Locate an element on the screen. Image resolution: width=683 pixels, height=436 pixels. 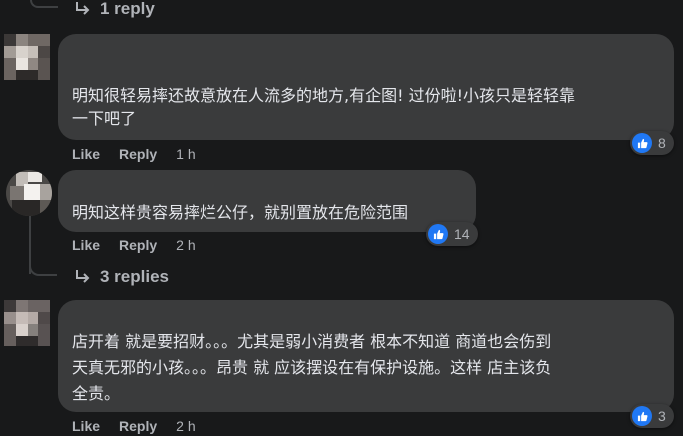
reaction-count-badge: 8 is located at coordinates (652, 143).